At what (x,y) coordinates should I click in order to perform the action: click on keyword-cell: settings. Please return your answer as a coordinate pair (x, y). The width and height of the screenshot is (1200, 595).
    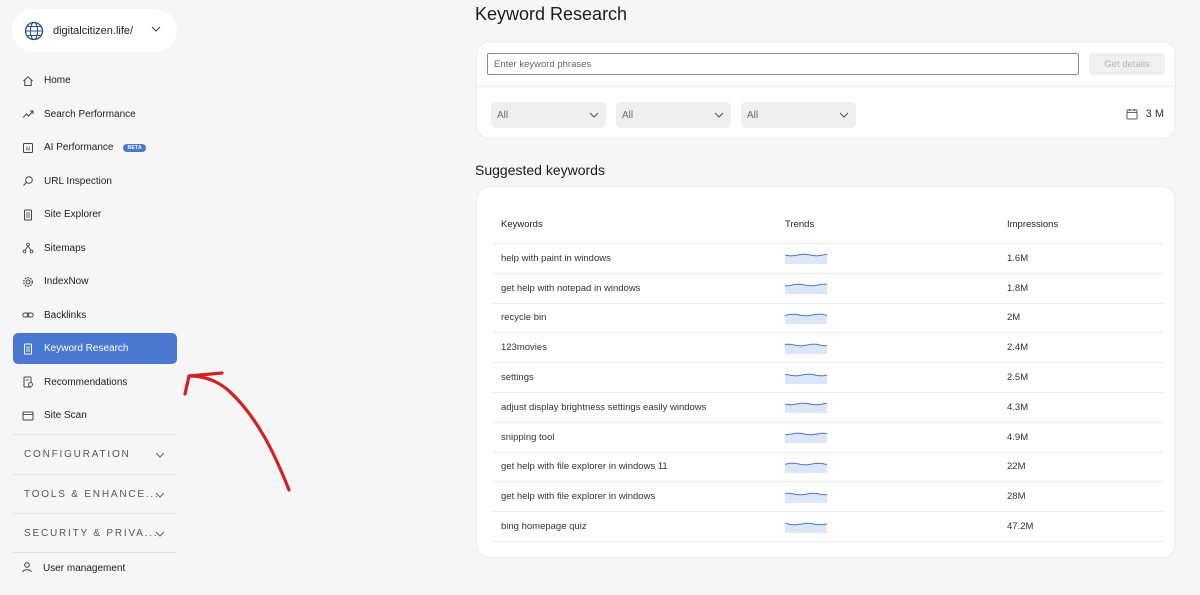
    Looking at the image, I should click on (517, 378).